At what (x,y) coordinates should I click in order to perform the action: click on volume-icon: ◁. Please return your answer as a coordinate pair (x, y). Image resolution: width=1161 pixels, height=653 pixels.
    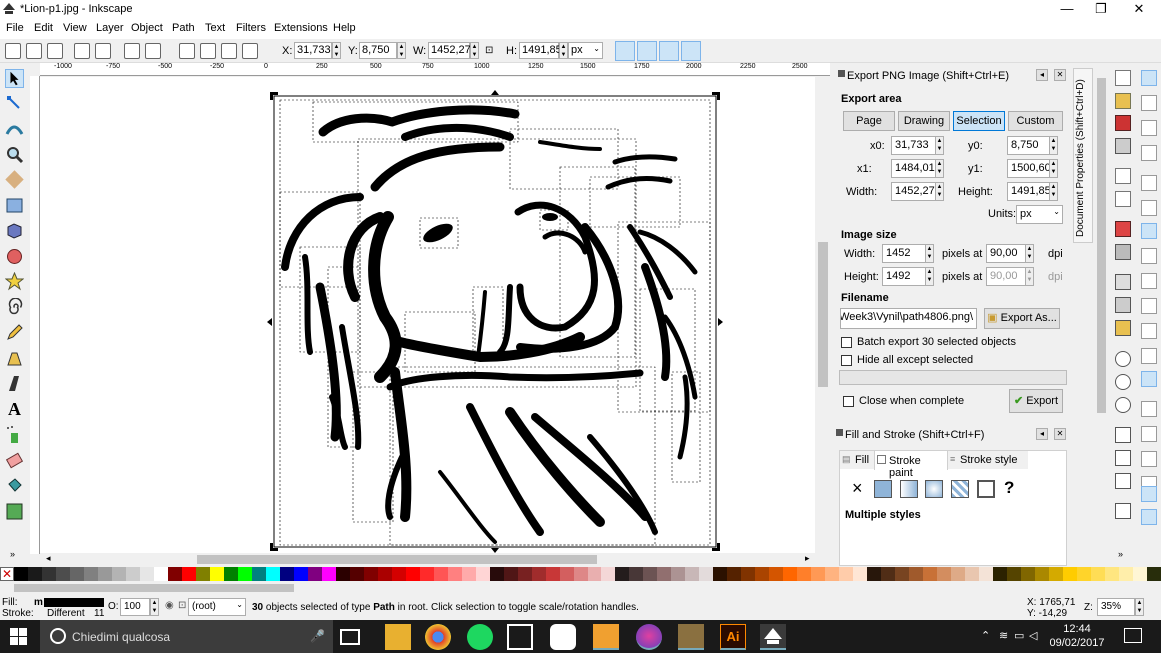
    Looking at the image, I should click on (1033, 635).